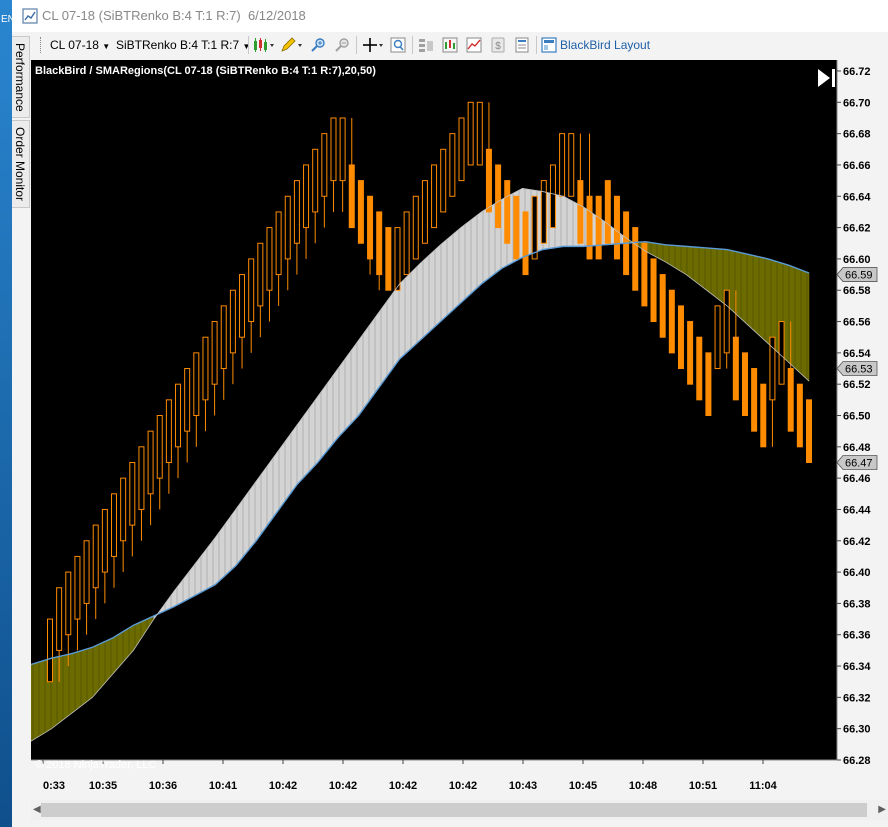  What do you see at coordinates (583, 786) in the screenshot?
I see `time-tick-label: 10:45` at bounding box center [583, 786].